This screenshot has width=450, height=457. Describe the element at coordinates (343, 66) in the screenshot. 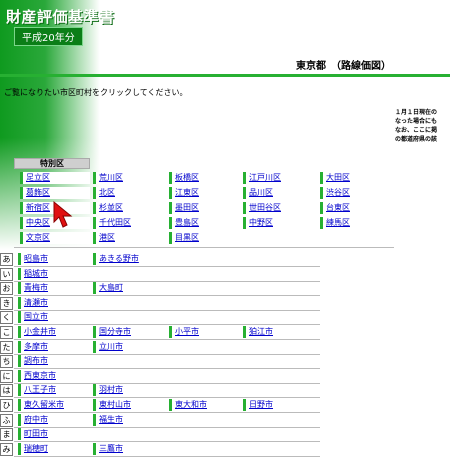

I see `page-heading: 東京都 （路線価図）` at that location.